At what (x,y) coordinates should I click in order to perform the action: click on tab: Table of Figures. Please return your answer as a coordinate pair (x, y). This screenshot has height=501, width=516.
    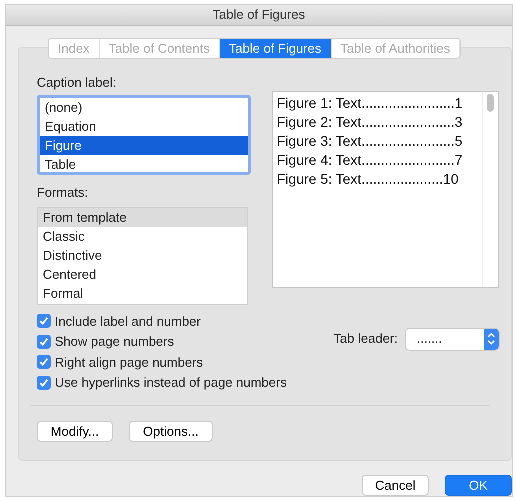
    Looking at the image, I should click on (276, 48).